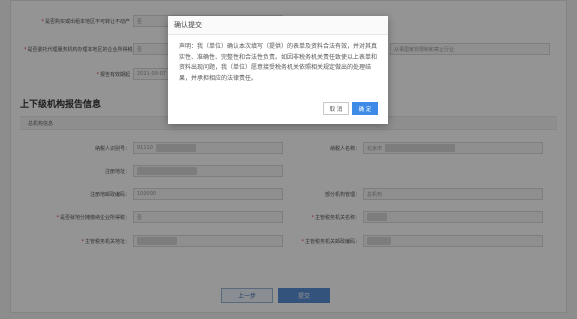 The image size is (577, 319). I want to click on dialog-actions: 取 消 确 定, so click(350, 108).